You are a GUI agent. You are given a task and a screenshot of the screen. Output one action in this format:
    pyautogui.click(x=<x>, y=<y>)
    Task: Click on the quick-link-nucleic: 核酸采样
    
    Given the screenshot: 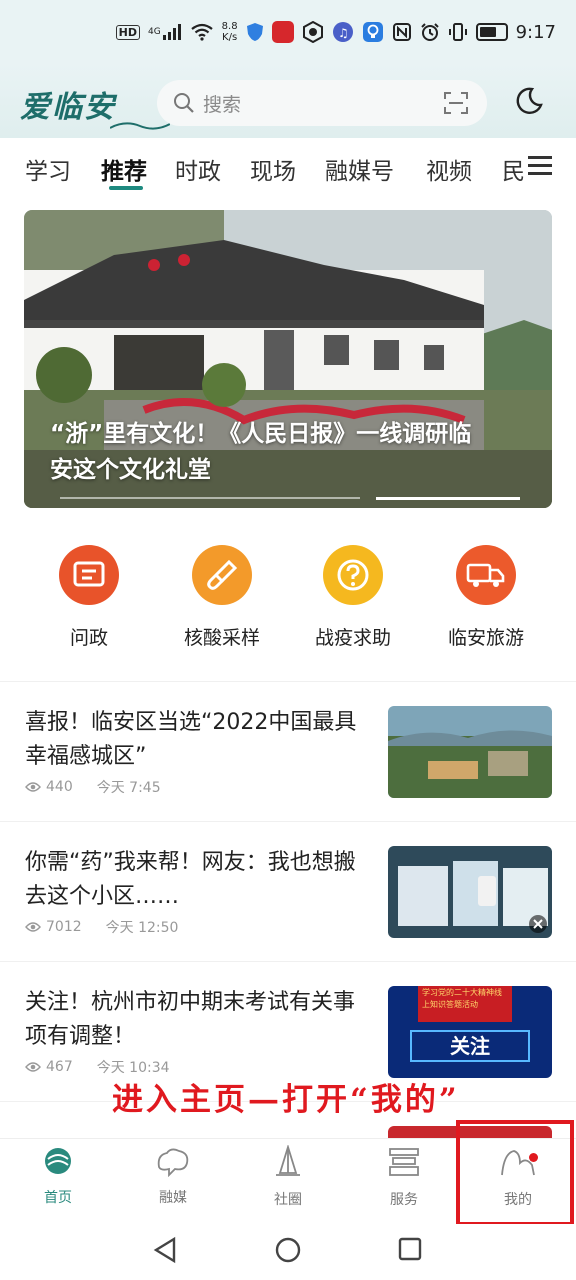 What is the action you would take?
    pyautogui.click(x=222, y=597)
    